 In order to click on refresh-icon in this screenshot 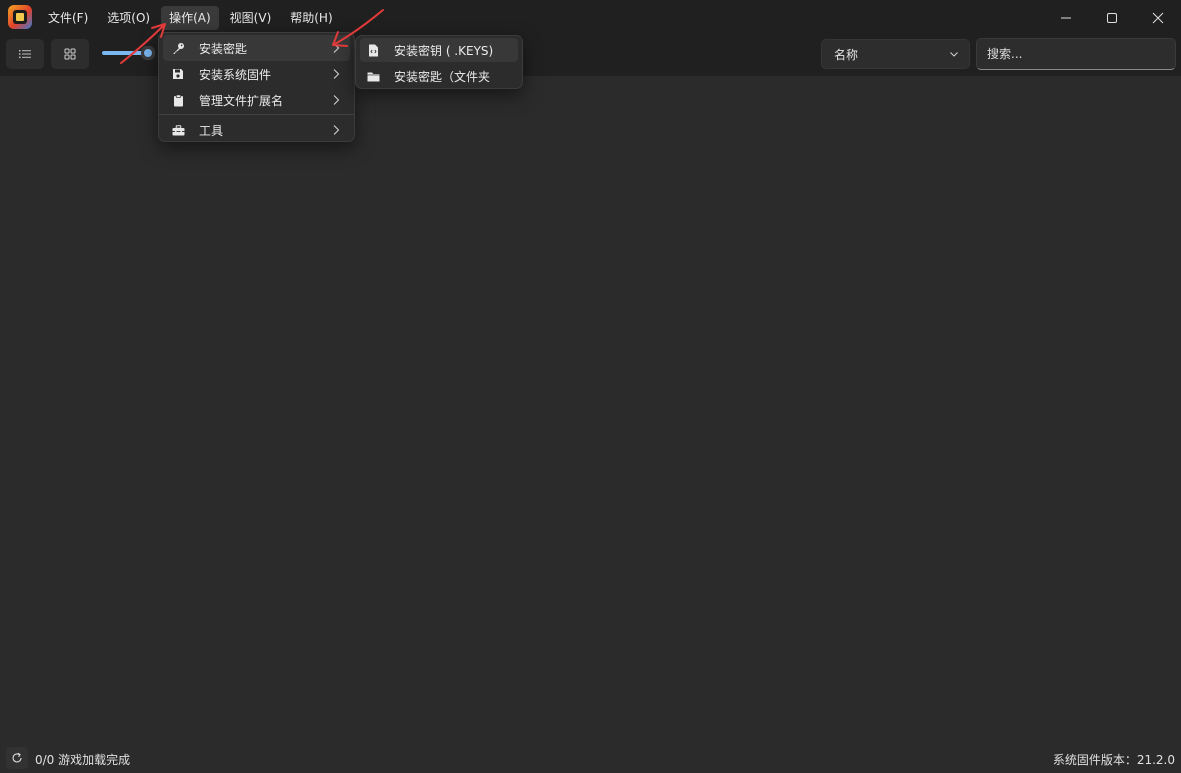, I will do `click(17, 757)`.